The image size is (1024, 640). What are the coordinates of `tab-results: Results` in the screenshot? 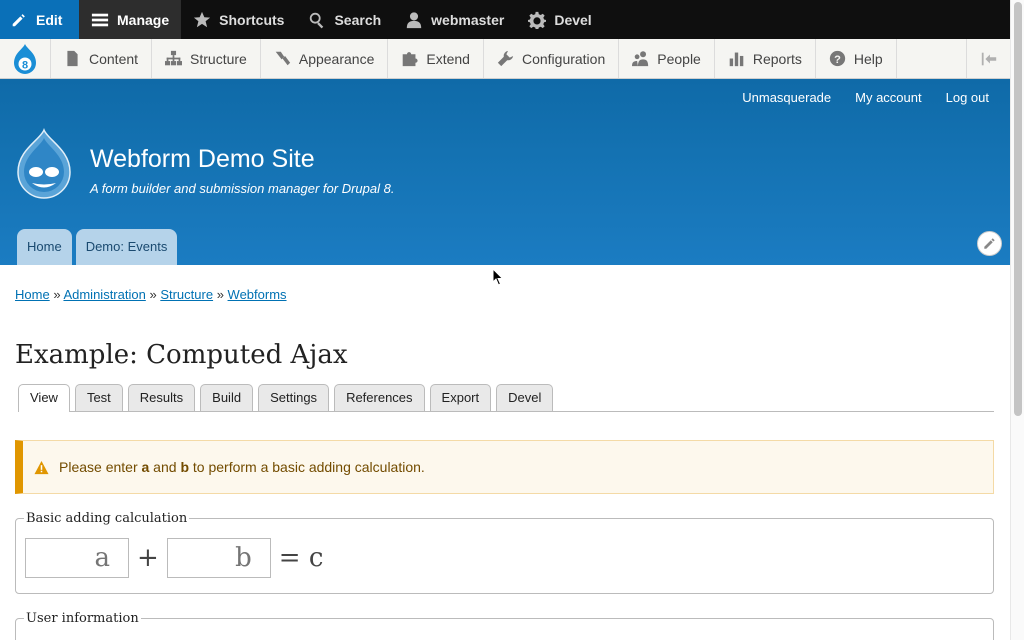 It's located at (161, 397).